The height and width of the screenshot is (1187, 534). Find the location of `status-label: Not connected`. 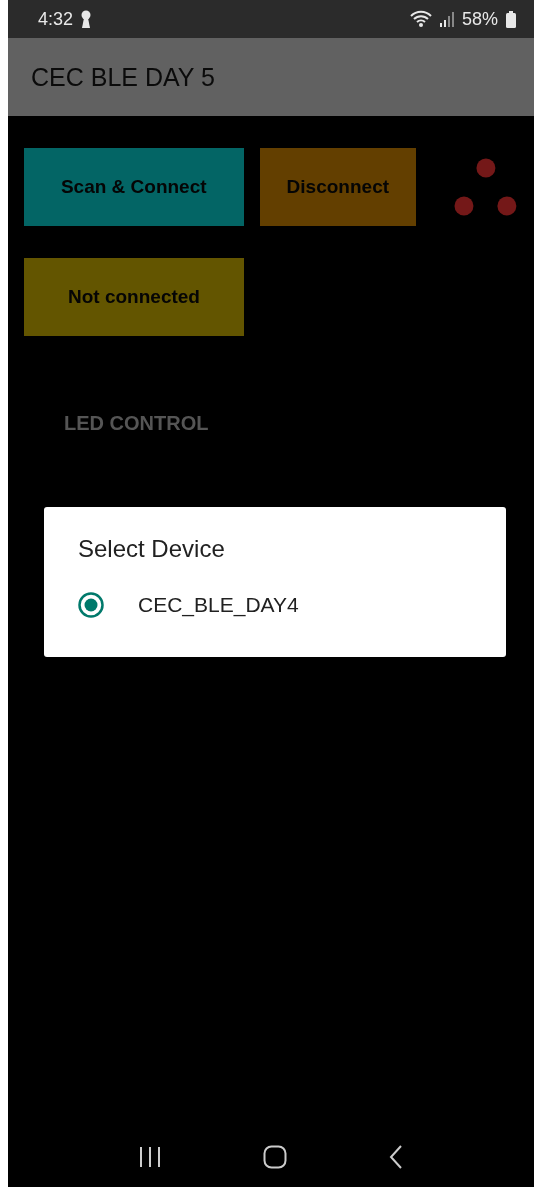

status-label: Not connected is located at coordinates (134, 297).